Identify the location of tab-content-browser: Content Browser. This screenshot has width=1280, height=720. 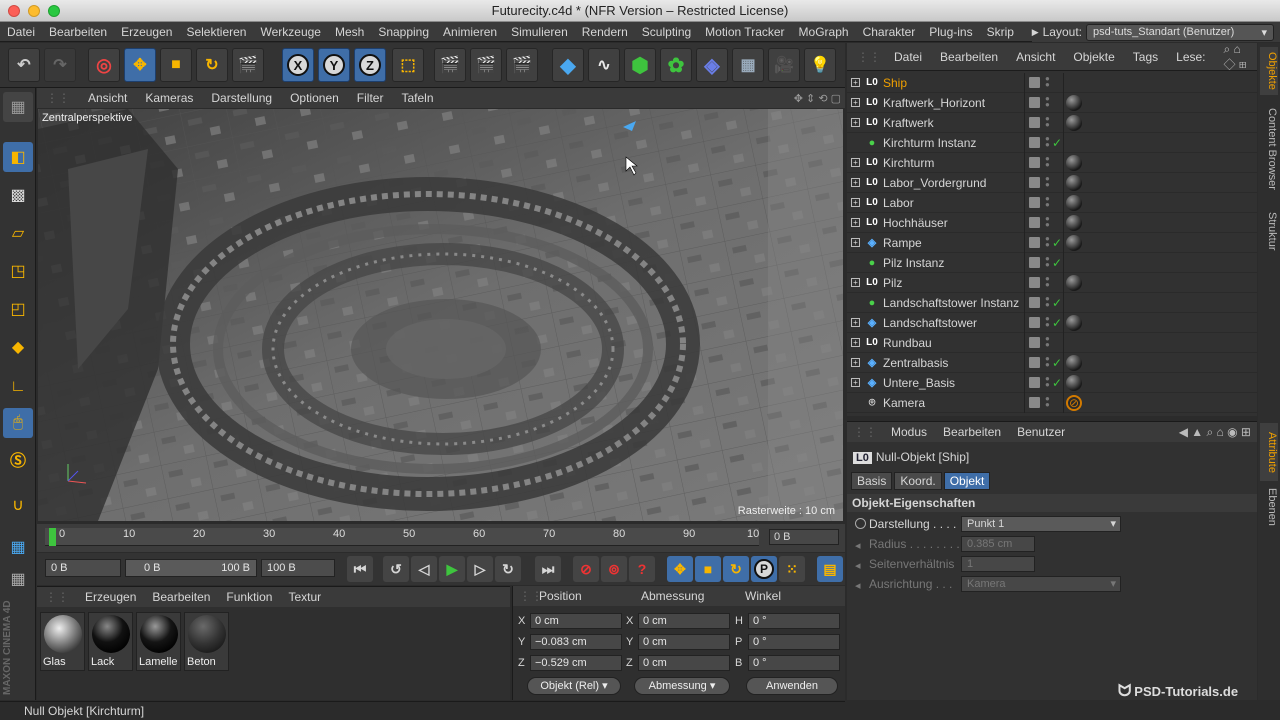
(1269, 149).